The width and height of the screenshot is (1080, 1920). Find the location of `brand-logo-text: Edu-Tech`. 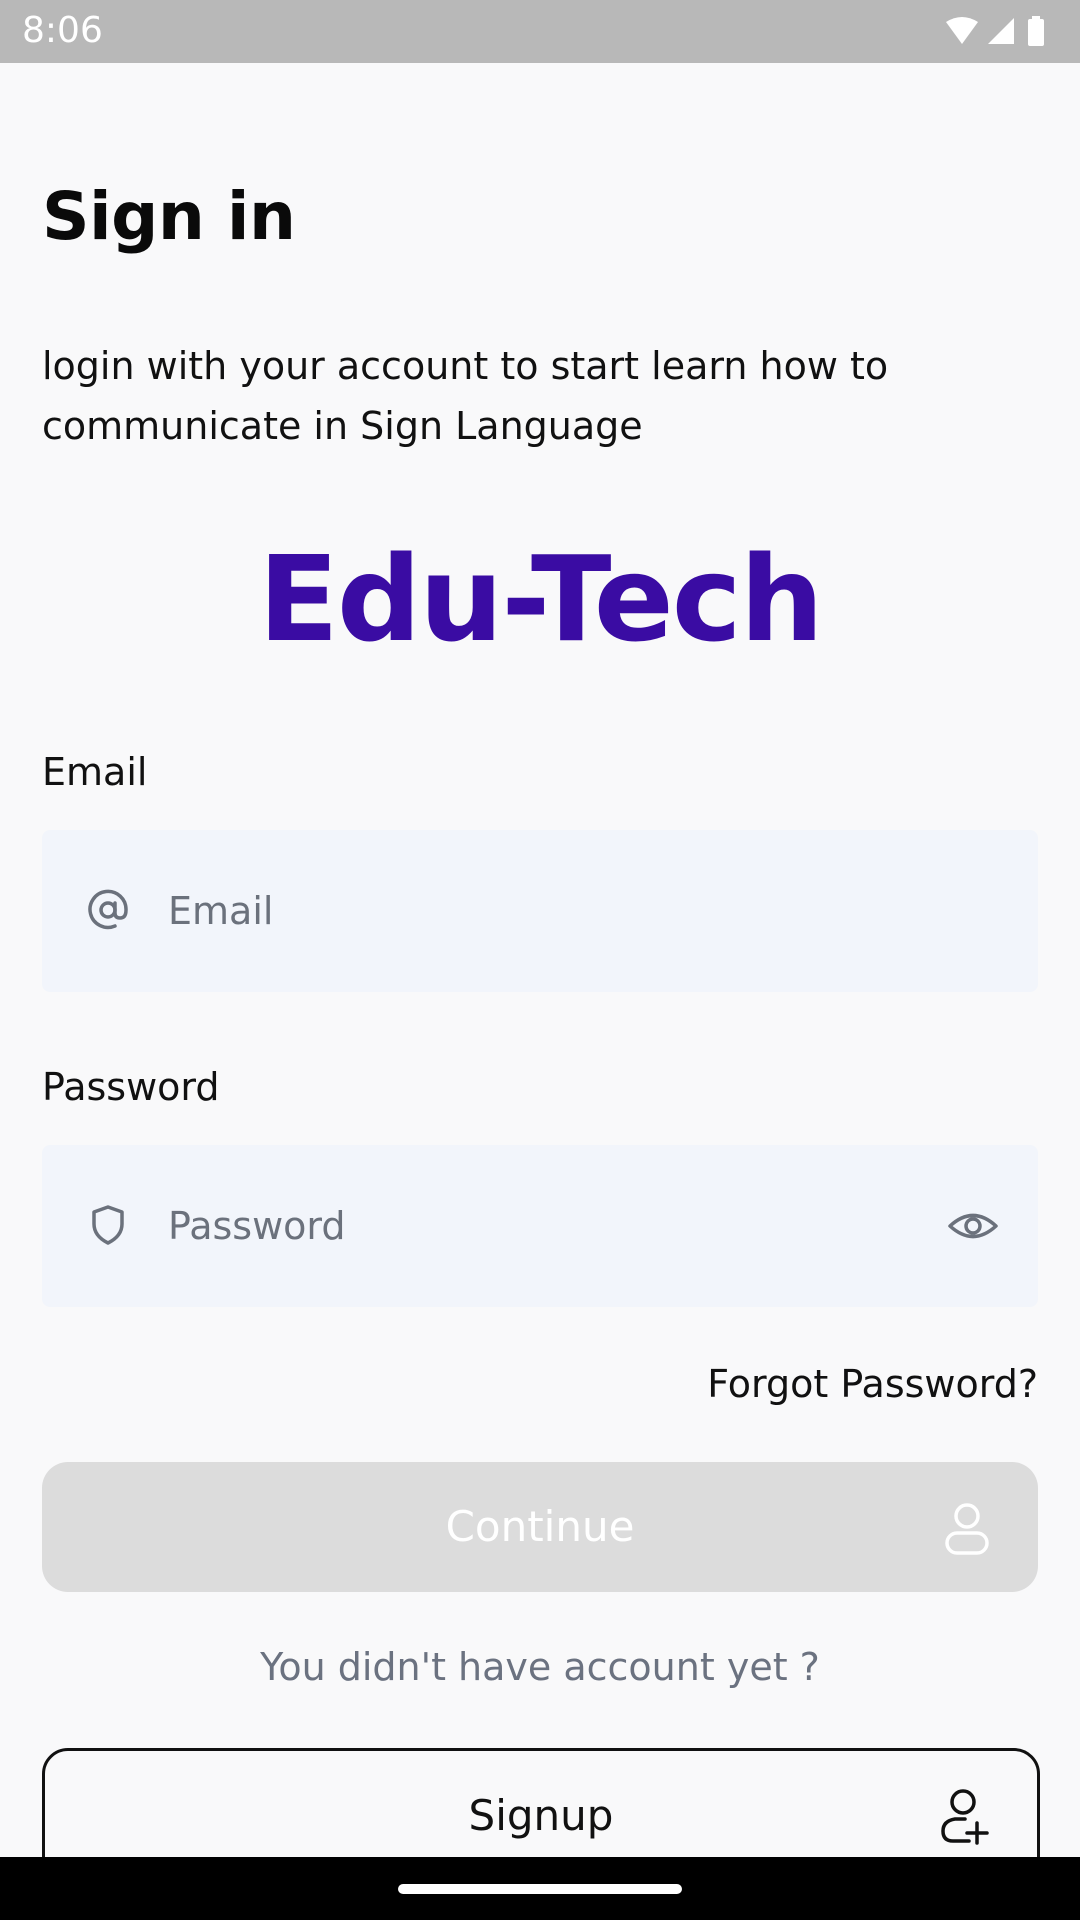

brand-logo-text: Edu-Tech is located at coordinates (541, 599).